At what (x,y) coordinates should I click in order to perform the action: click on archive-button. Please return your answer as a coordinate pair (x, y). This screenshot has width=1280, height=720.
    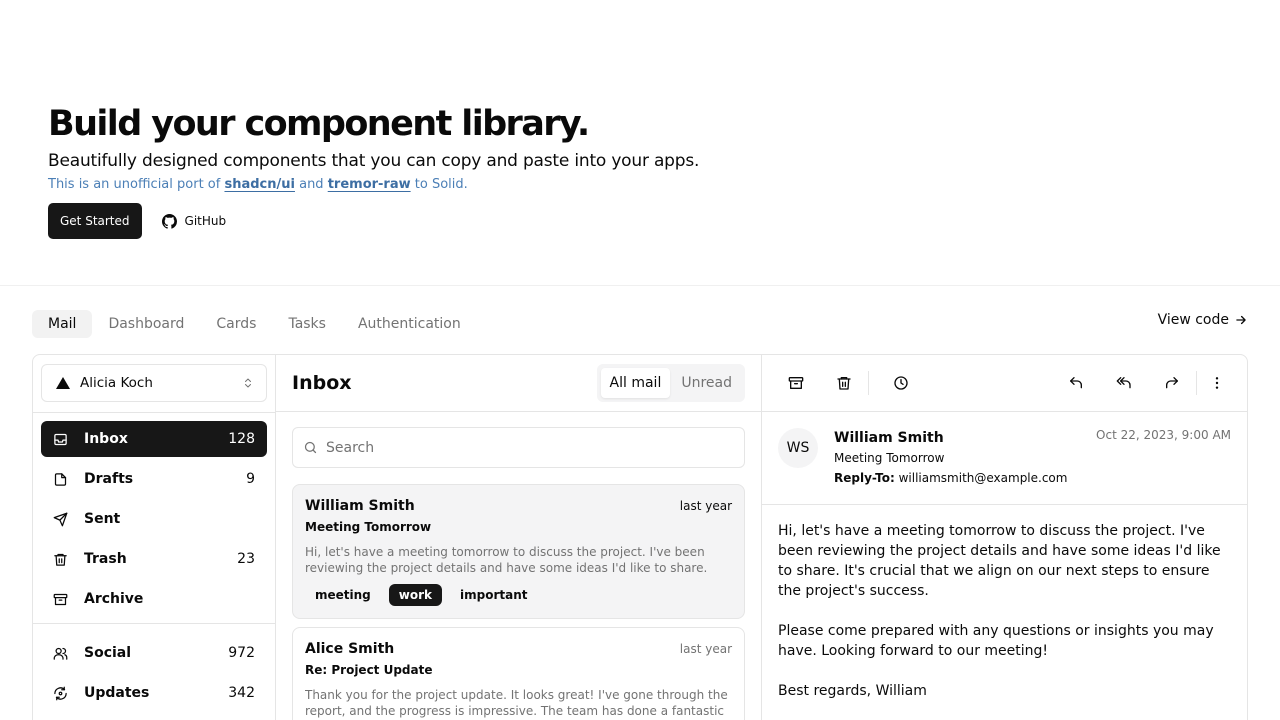
    Looking at the image, I should click on (796, 383).